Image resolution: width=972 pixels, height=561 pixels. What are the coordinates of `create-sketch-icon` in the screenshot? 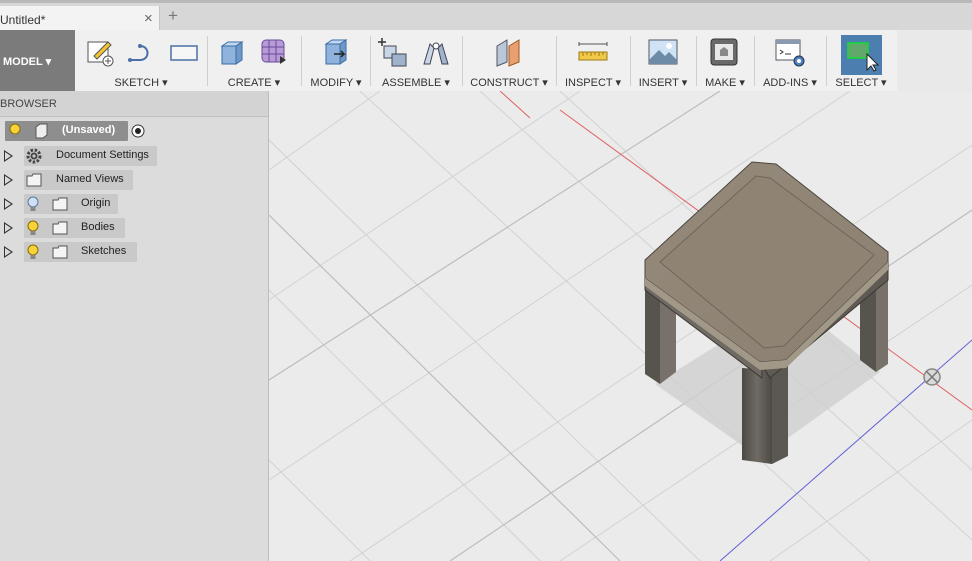 It's located at (100, 52).